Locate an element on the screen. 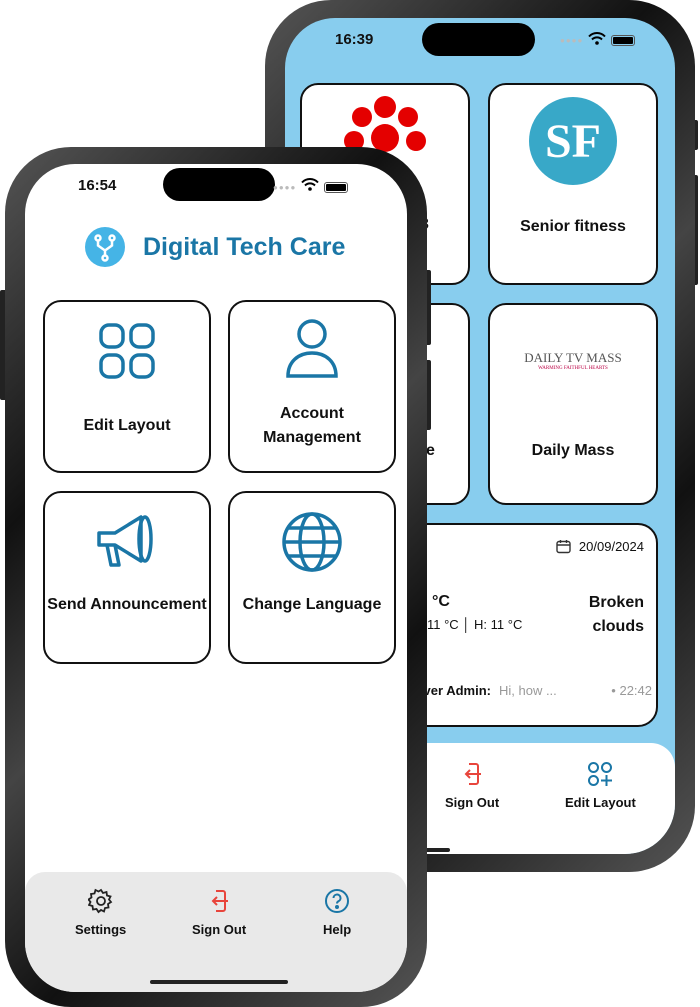 The width and height of the screenshot is (700, 1007). tile-label: Send Announcement is located at coordinates (127, 604).